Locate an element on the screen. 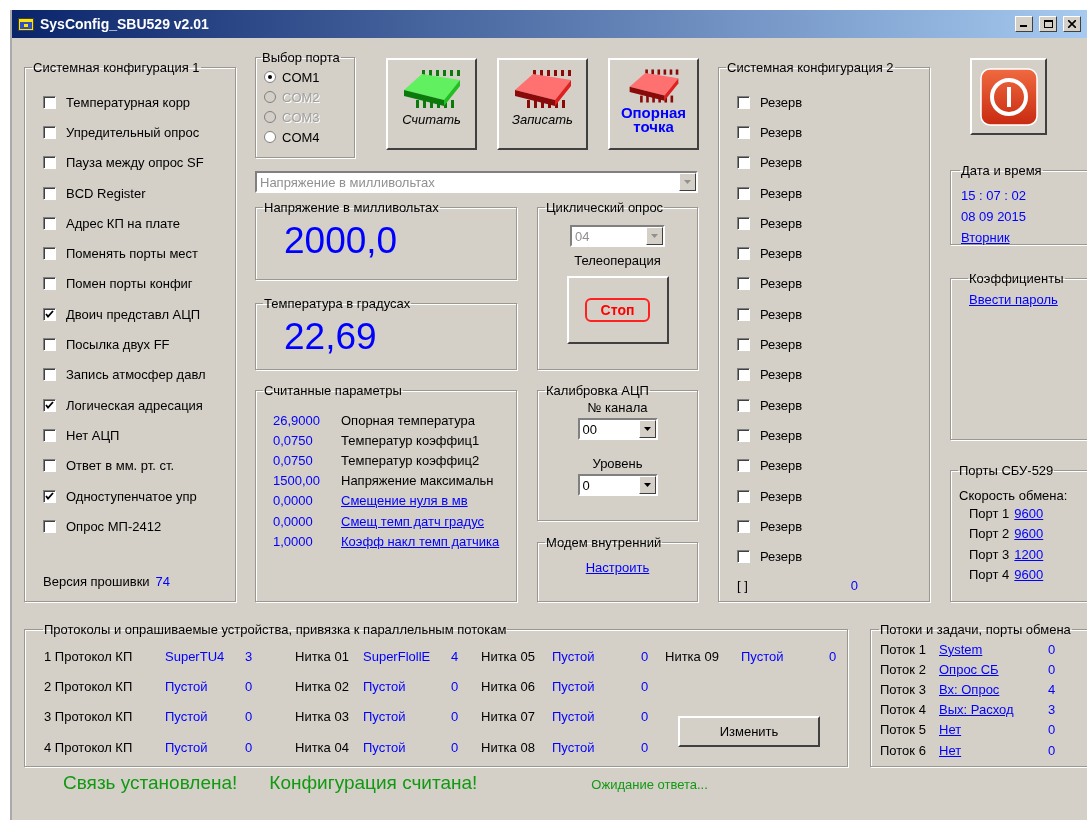 The image size is (1087, 820). stream-label: Поток 6 is located at coordinates (903, 750).